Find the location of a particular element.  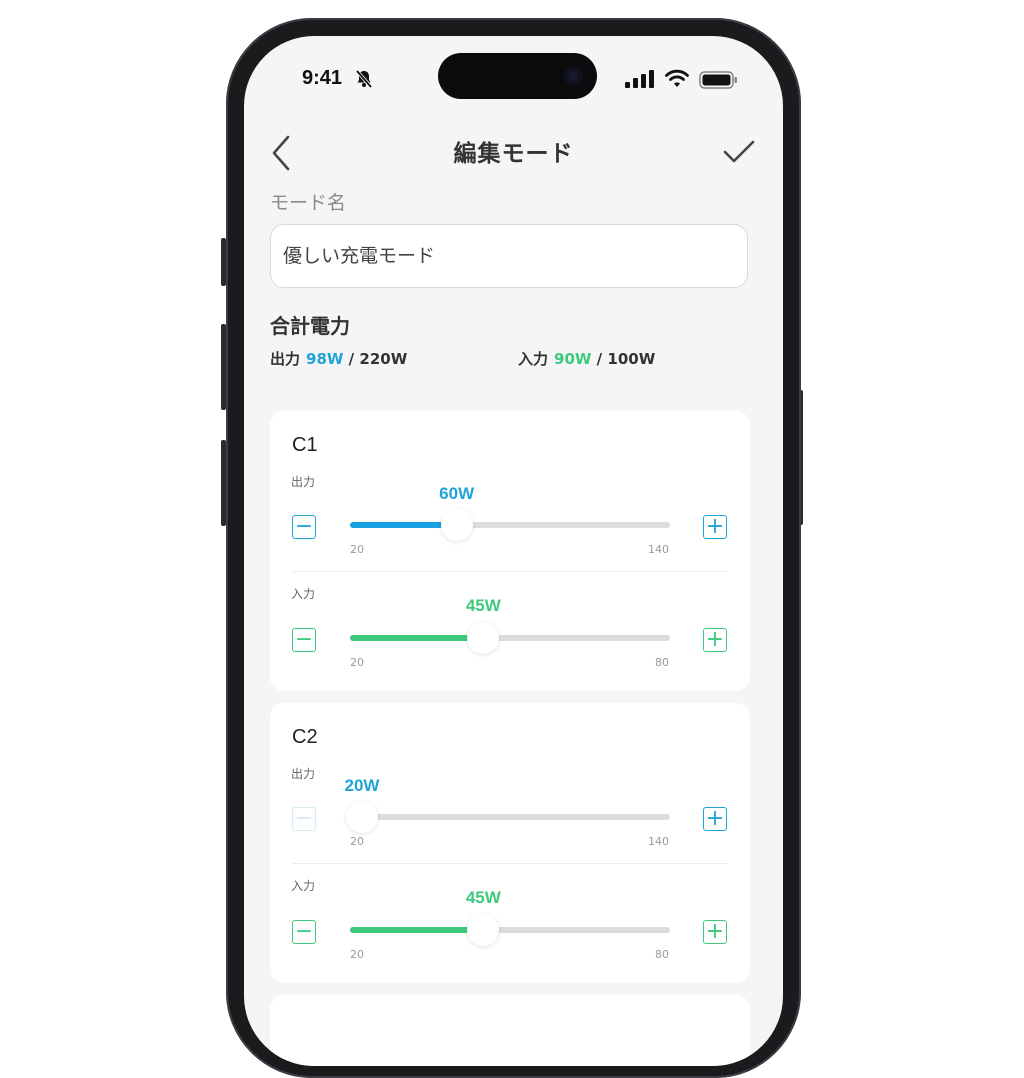

bell-slash-icon is located at coordinates (364, 79).